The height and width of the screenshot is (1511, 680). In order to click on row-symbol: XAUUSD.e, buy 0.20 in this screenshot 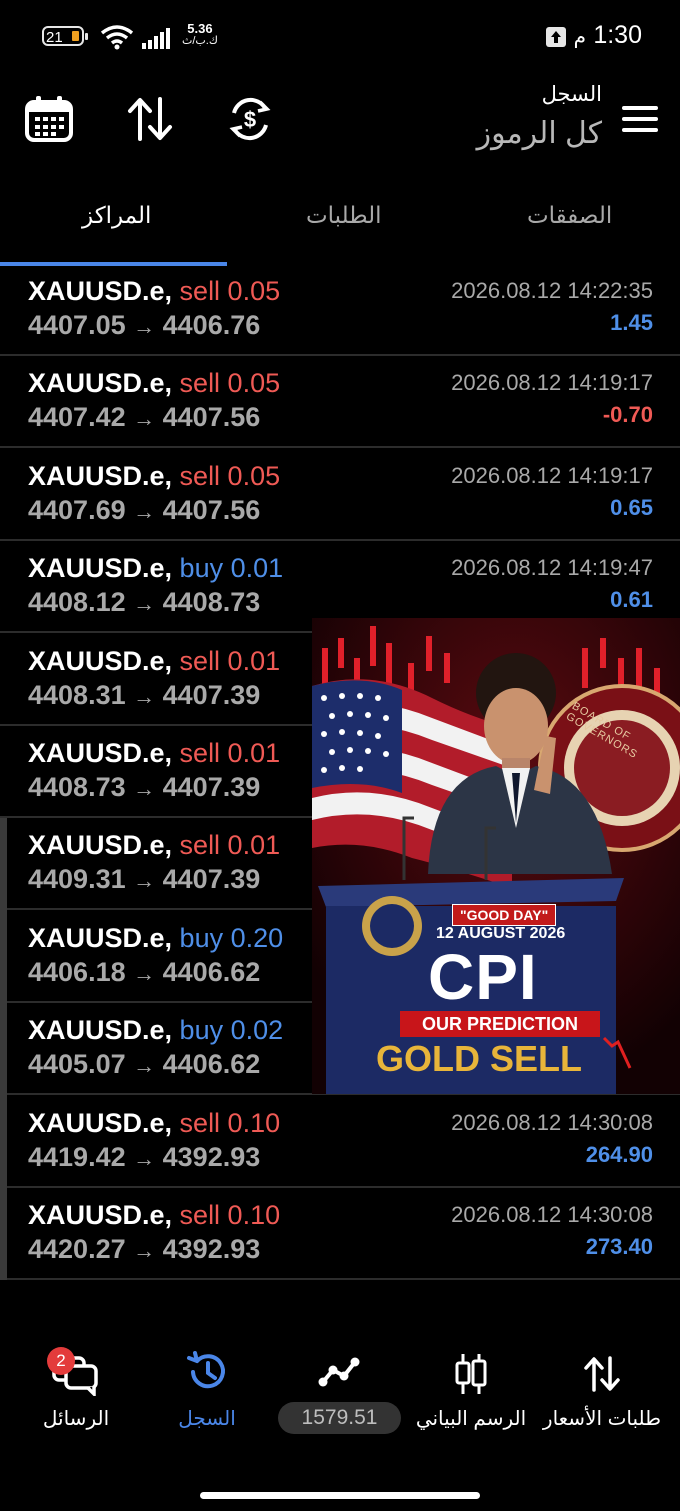, I will do `click(156, 938)`.